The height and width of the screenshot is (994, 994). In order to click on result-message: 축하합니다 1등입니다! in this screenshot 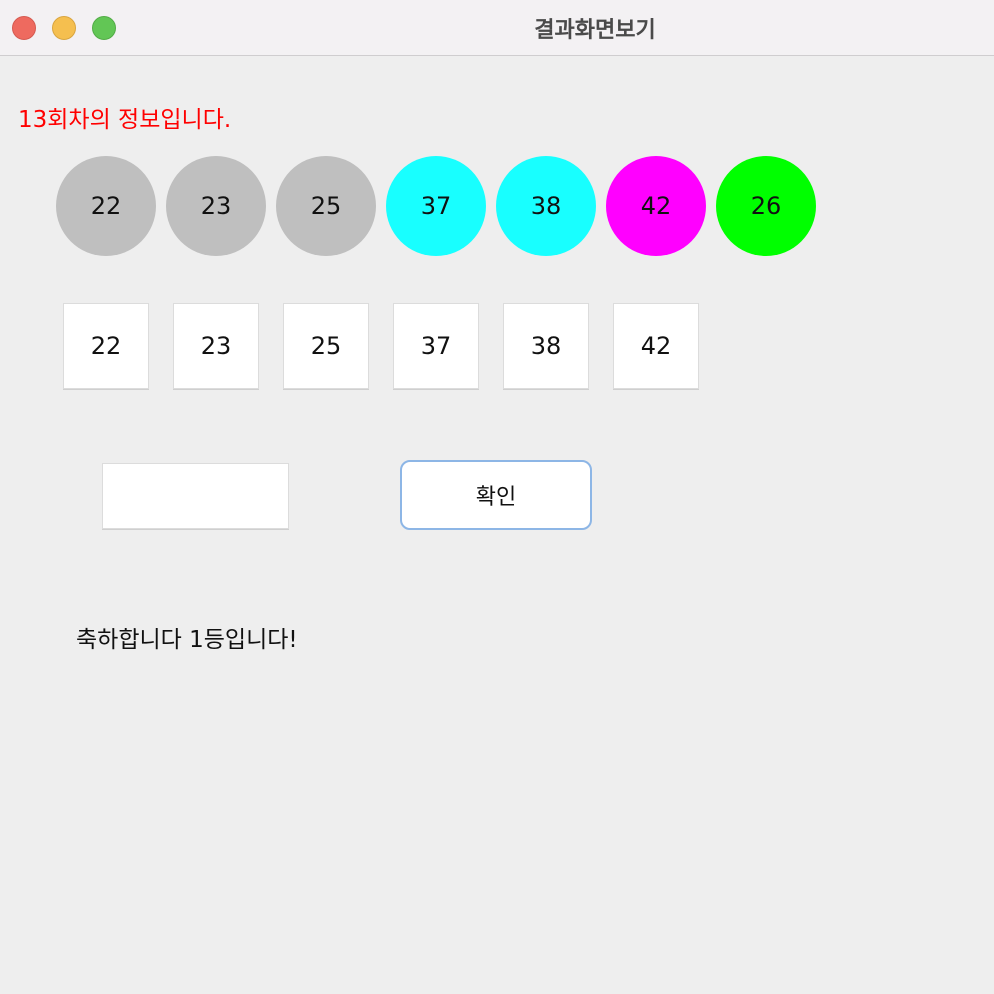, I will do `click(187, 640)`.